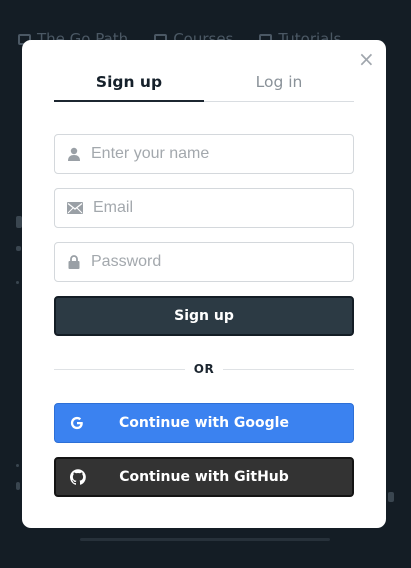 Image resolution: width=411 pixels, height=568 pixels. I want to click on close-icon: ×, so click(366, 59).